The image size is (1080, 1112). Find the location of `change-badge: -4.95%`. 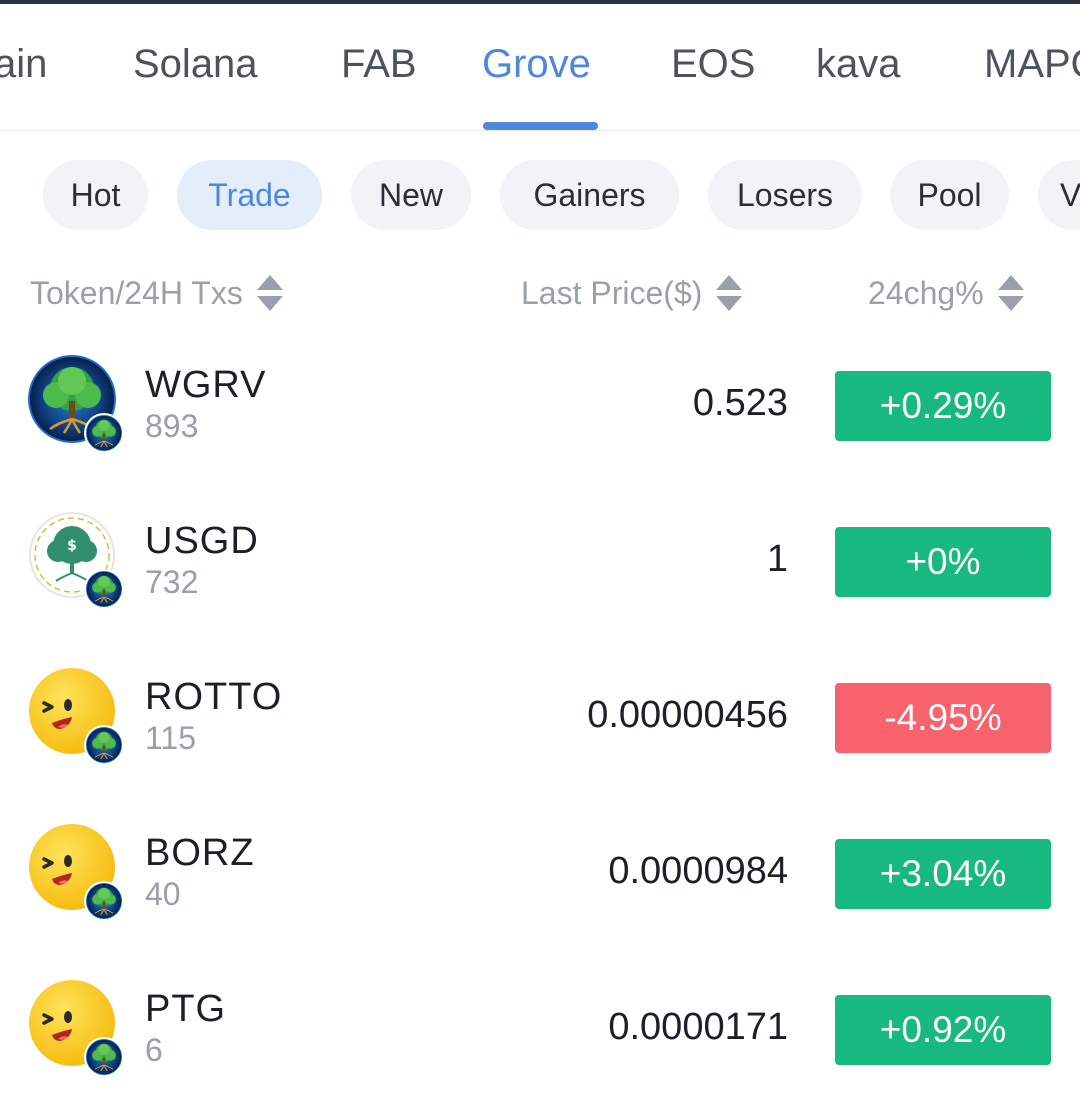

change-badge: -4.95% is located at coordinates (943, 718).